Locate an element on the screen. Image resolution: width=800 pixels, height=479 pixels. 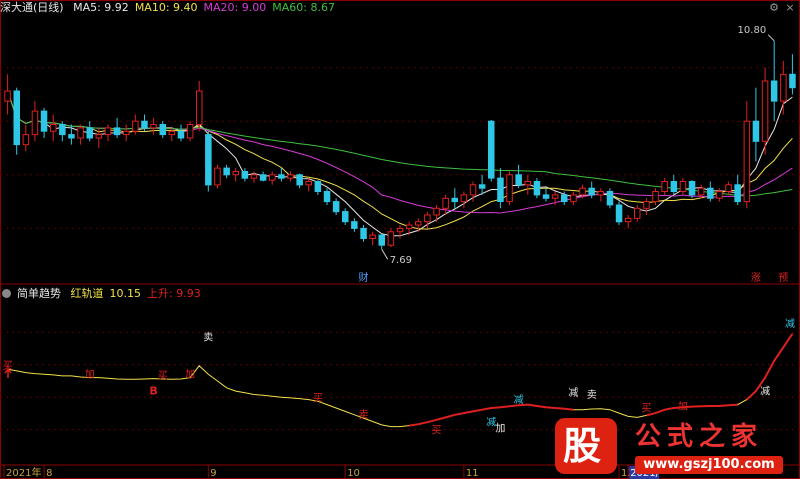
ma-label-3: MA60: 8.67 is located at coordinates (303, 7).